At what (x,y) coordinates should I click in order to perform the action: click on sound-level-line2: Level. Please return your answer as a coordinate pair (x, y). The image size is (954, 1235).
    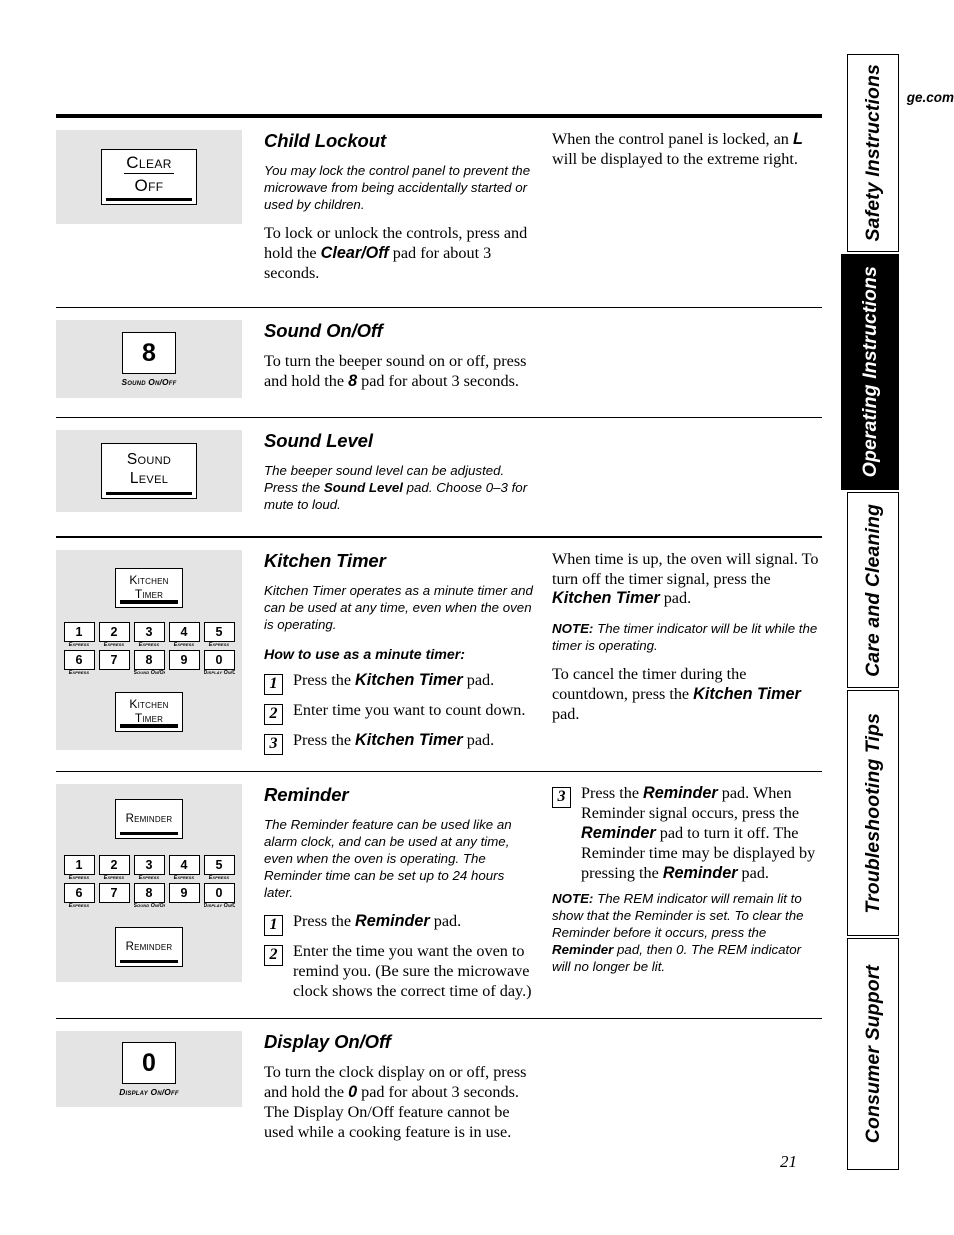
    Looking at the image, I should click on (149, 479).